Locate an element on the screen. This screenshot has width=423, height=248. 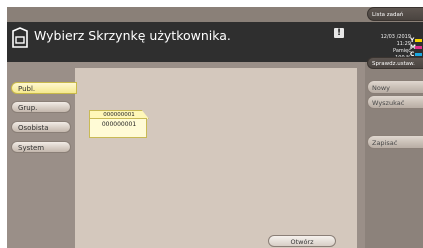
user-box-icon is located at coordinates (20, 37).